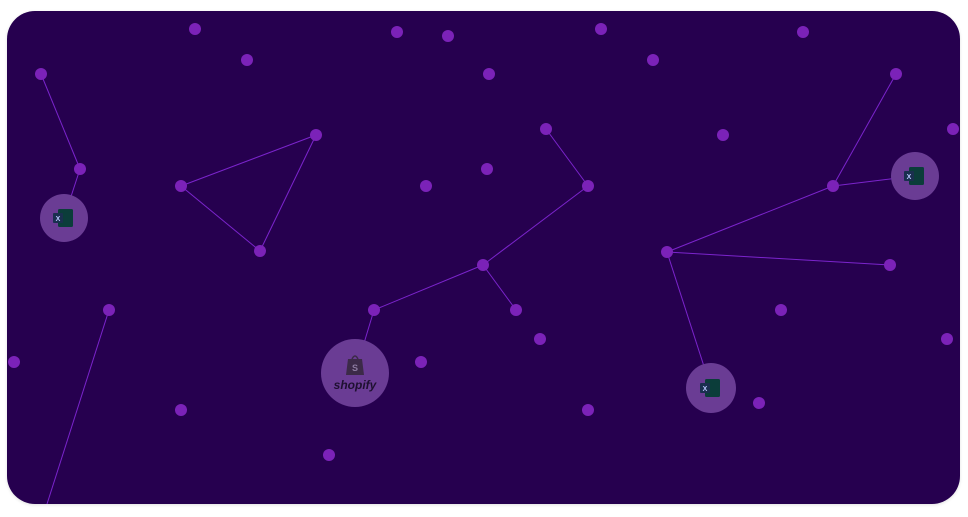 The image size is (968, 517). I want to click on shopify-badge: S shopify, so click(355, 373).